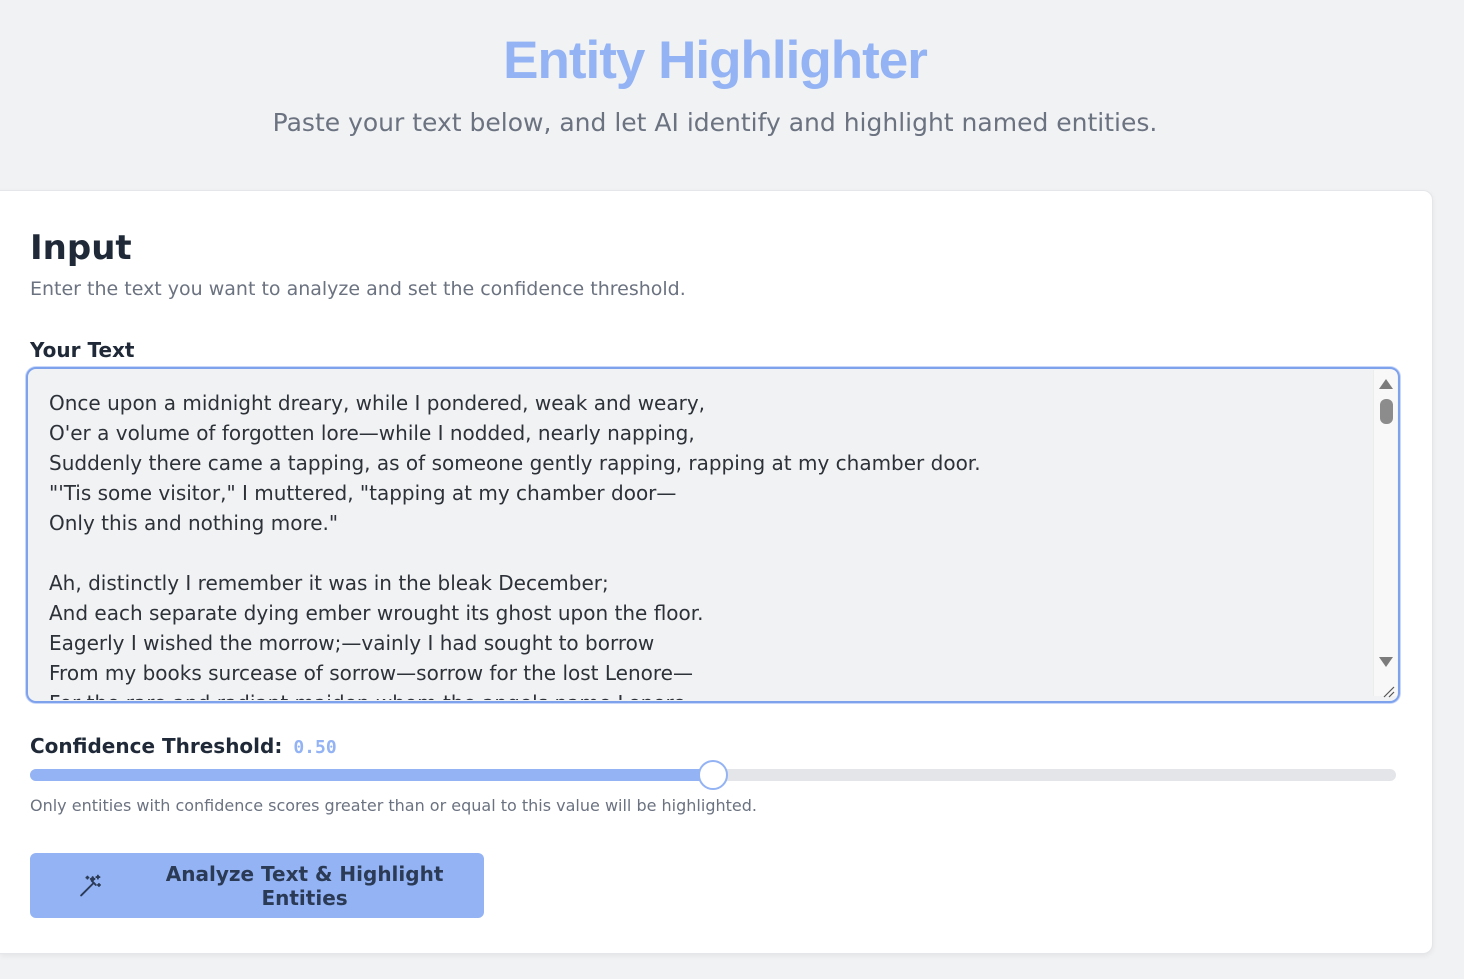 This screenshot has width=1464, height=979. I want to click on resize-handle-icon, so click(1388, 691).